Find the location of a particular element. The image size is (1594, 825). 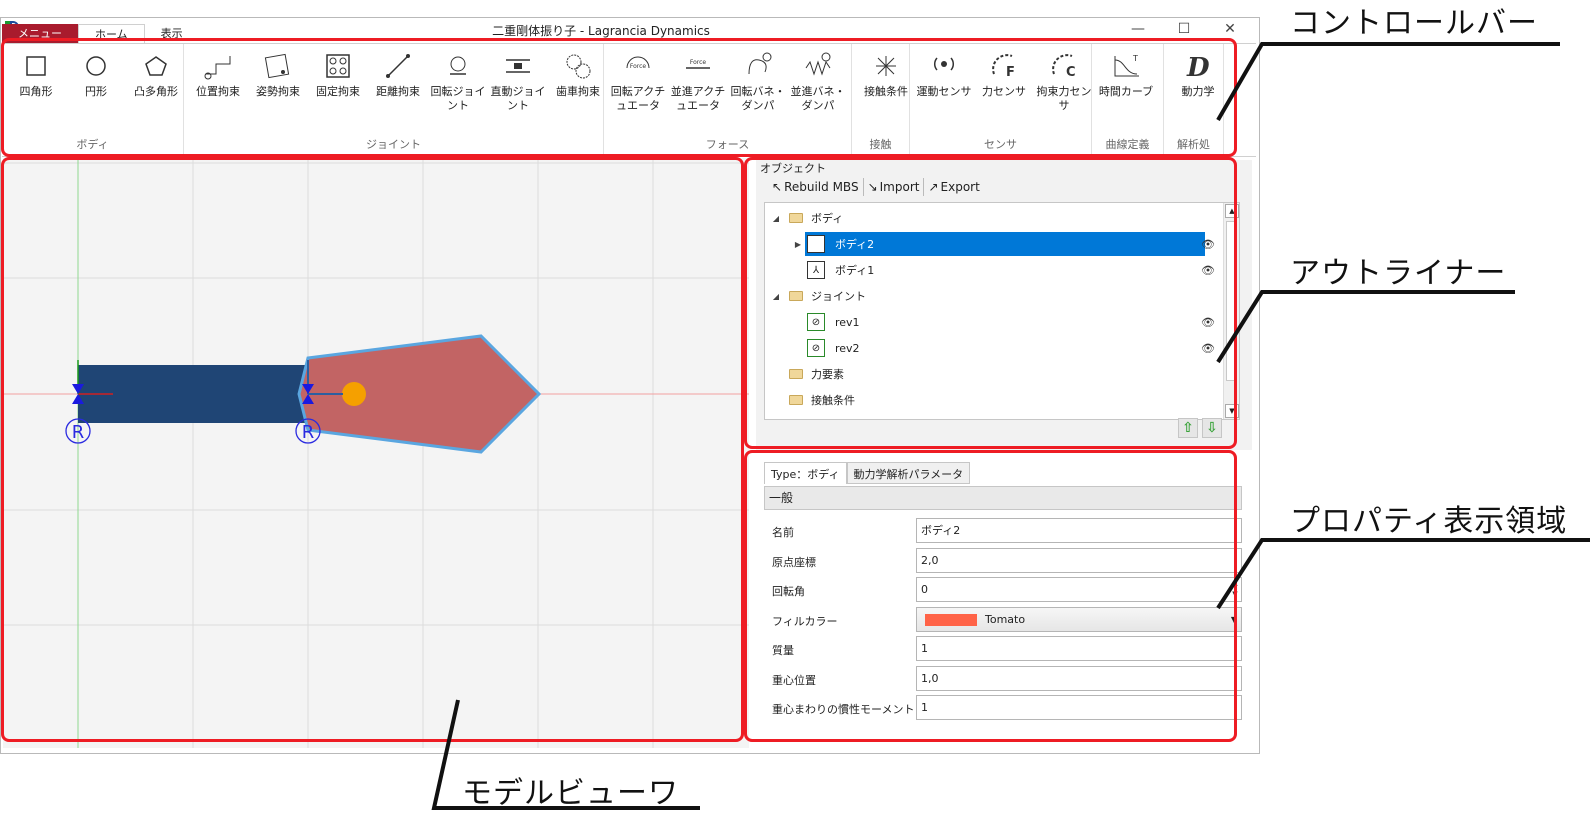

callout-controlbar: コントロールバー is located at coordinates (1414, 23).